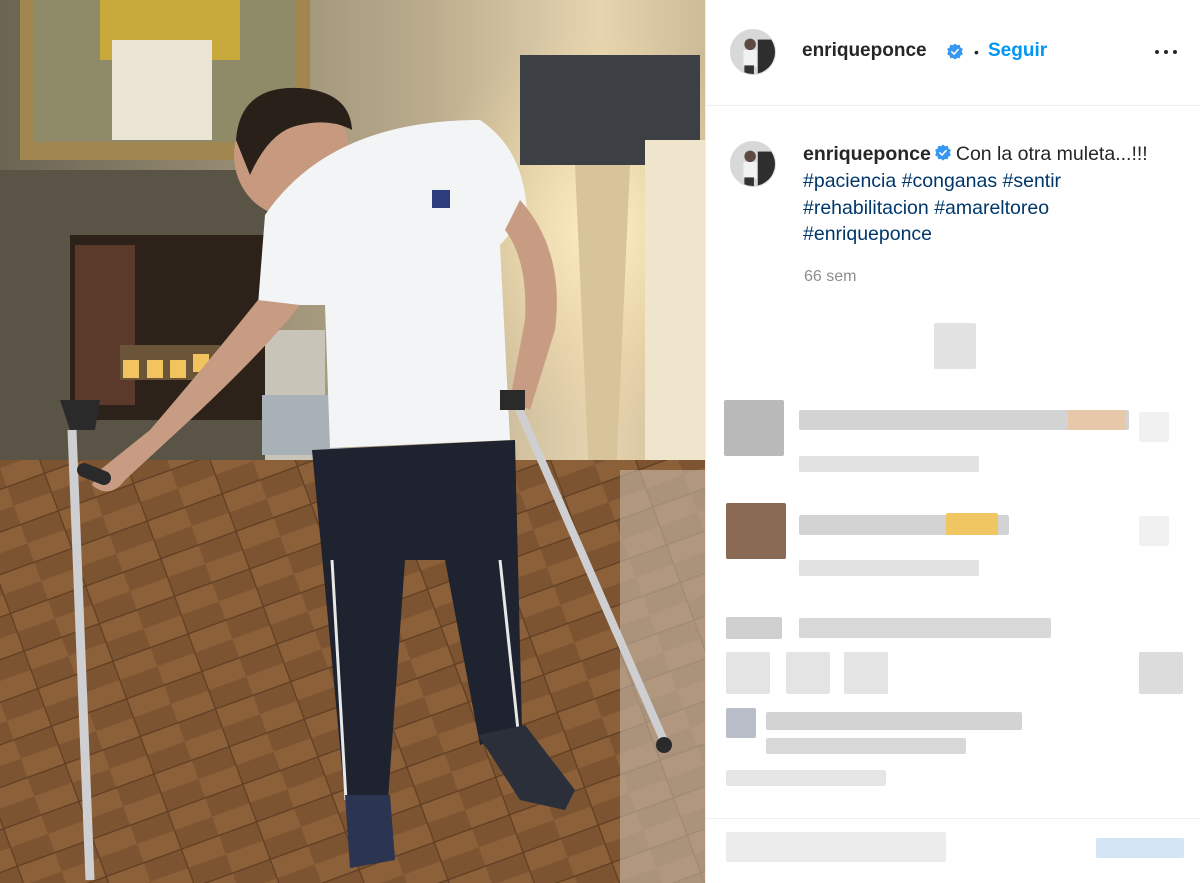 This screenshot has width=1200, height=883. I want to click on add-comment-input, so click(836, 847).